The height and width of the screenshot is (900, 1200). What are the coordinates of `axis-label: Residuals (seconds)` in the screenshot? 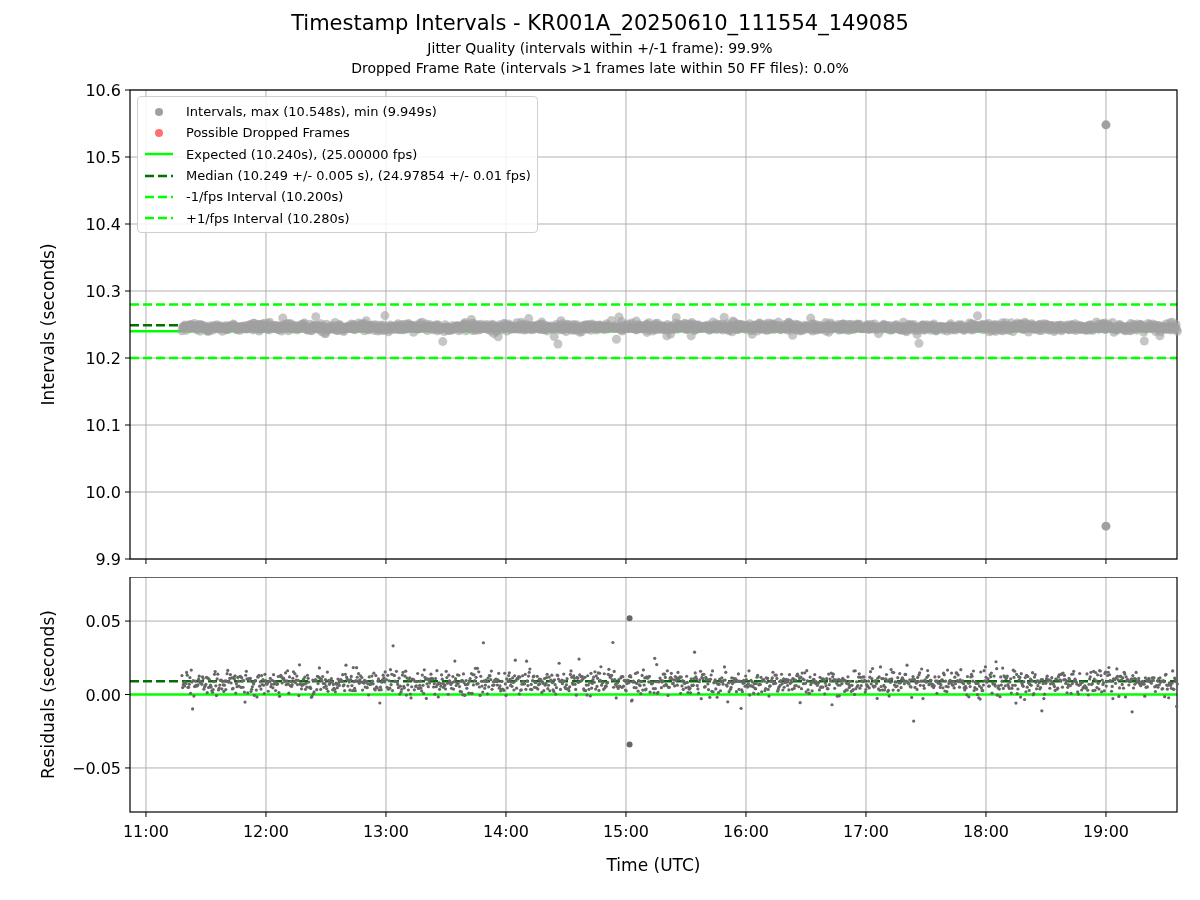 It's located at (48, 694).